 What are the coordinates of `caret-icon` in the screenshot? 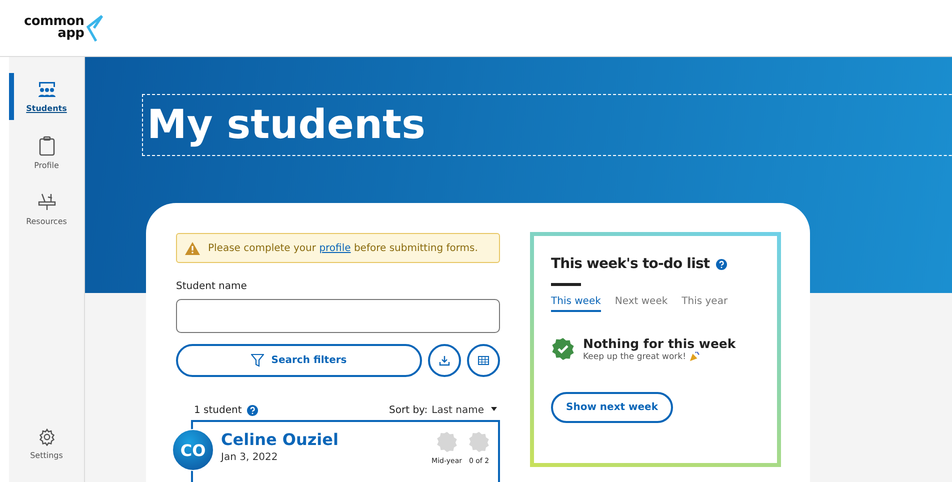 It's located at (494, 410).